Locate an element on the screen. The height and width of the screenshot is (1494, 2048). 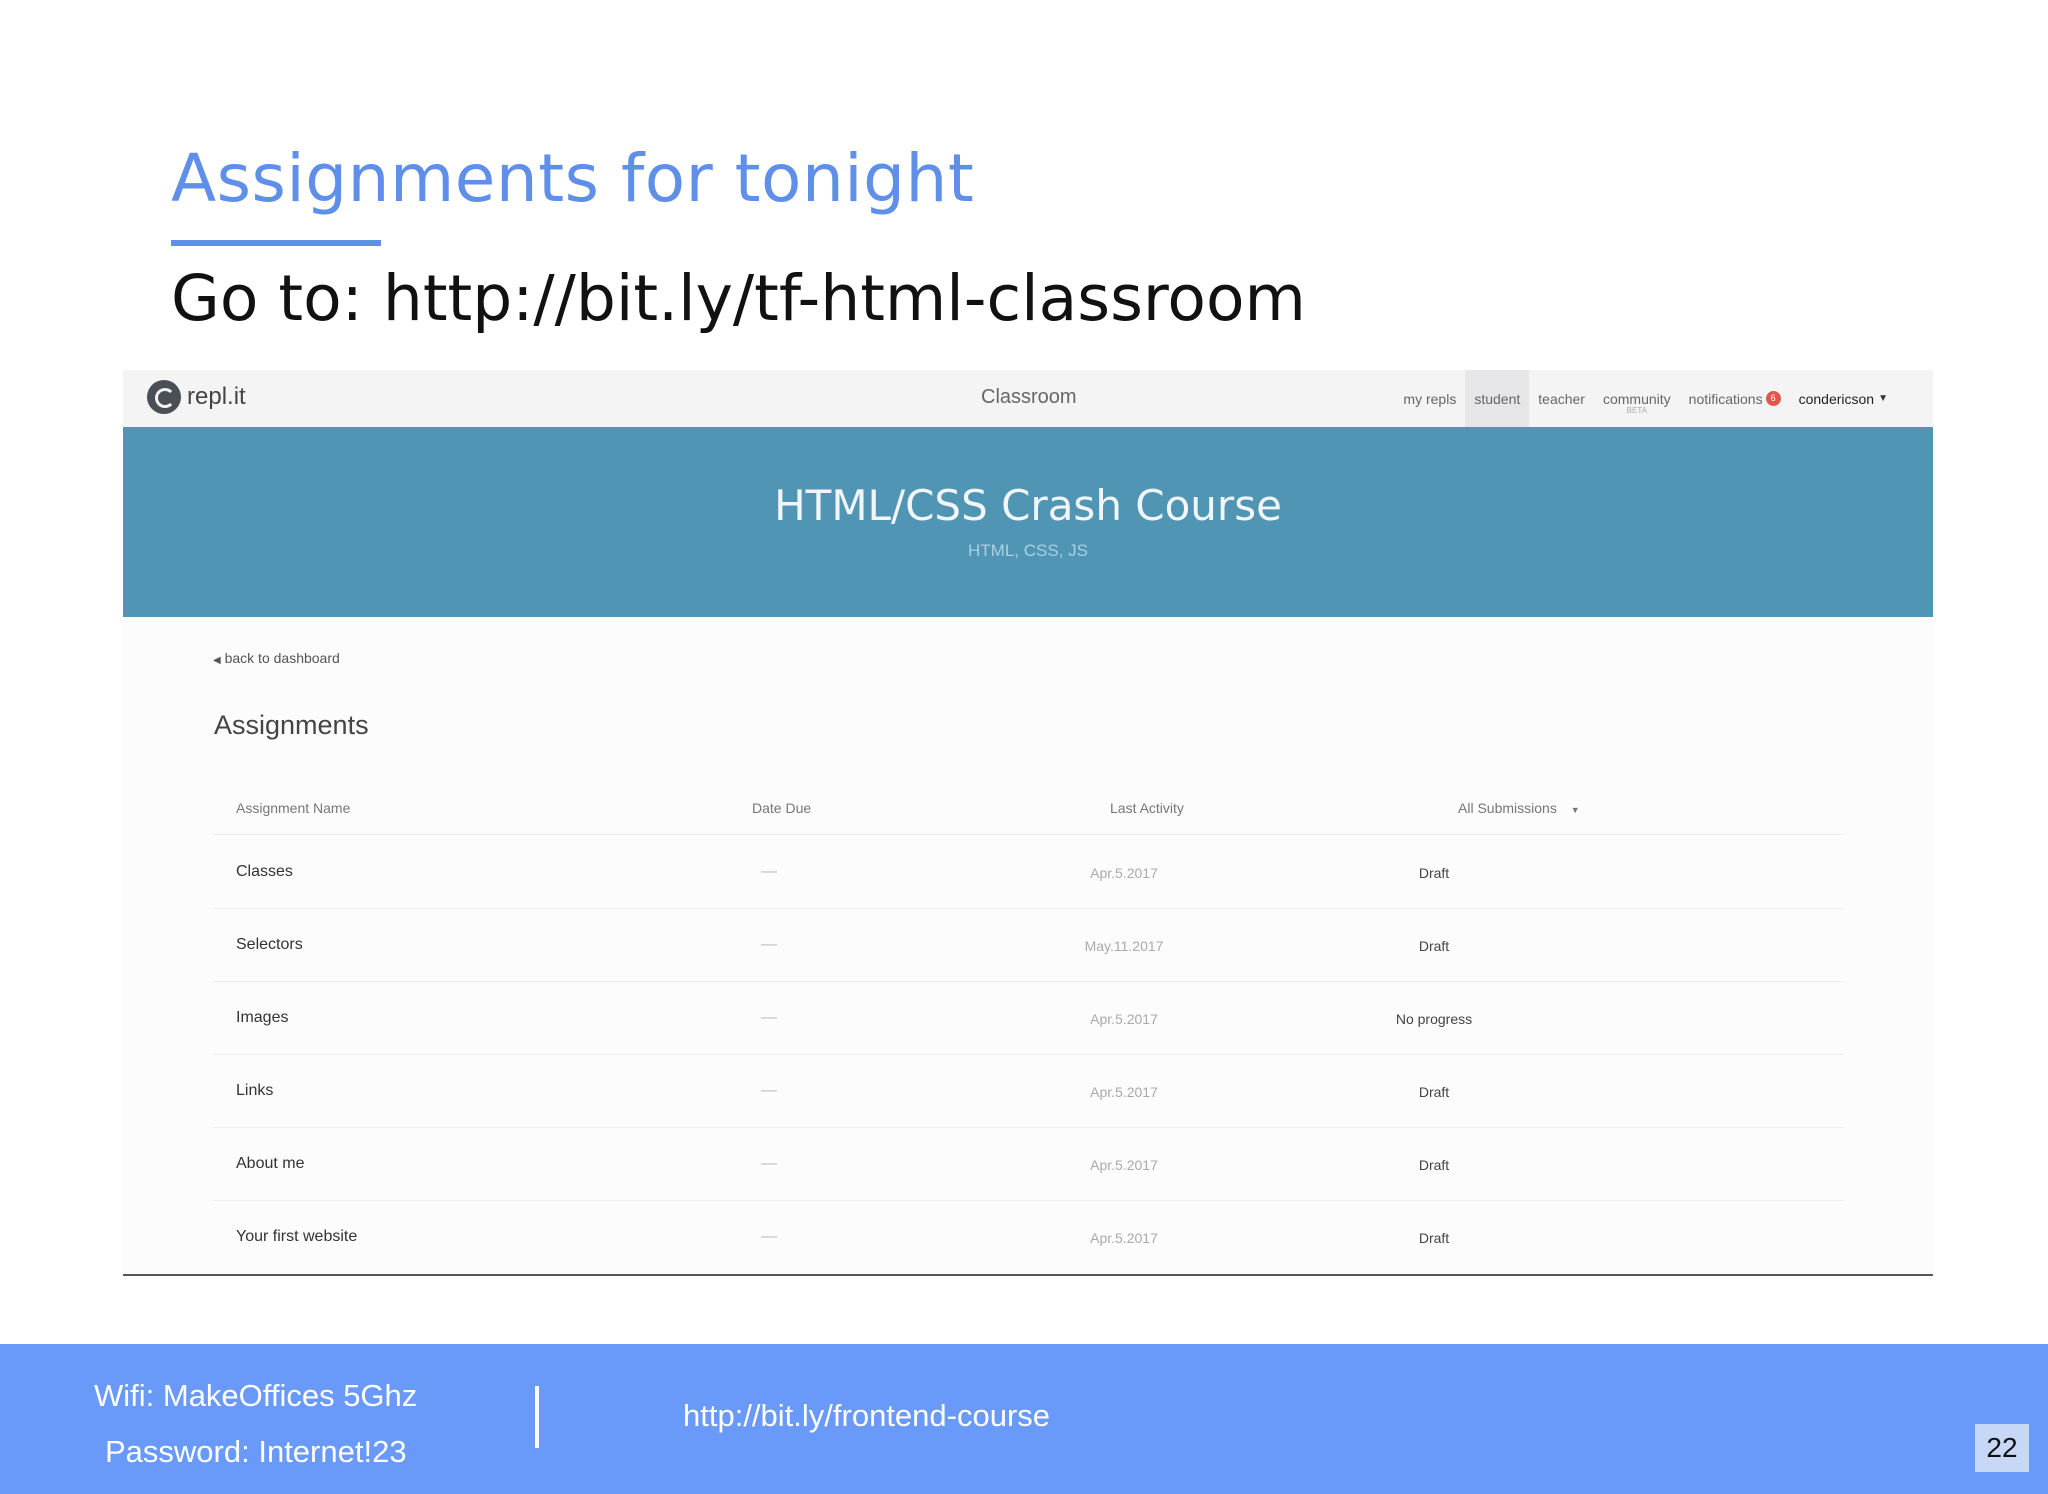
table-row: Your first website — Apr.5.2017 Draft is located at coordinates (1029, 1236).